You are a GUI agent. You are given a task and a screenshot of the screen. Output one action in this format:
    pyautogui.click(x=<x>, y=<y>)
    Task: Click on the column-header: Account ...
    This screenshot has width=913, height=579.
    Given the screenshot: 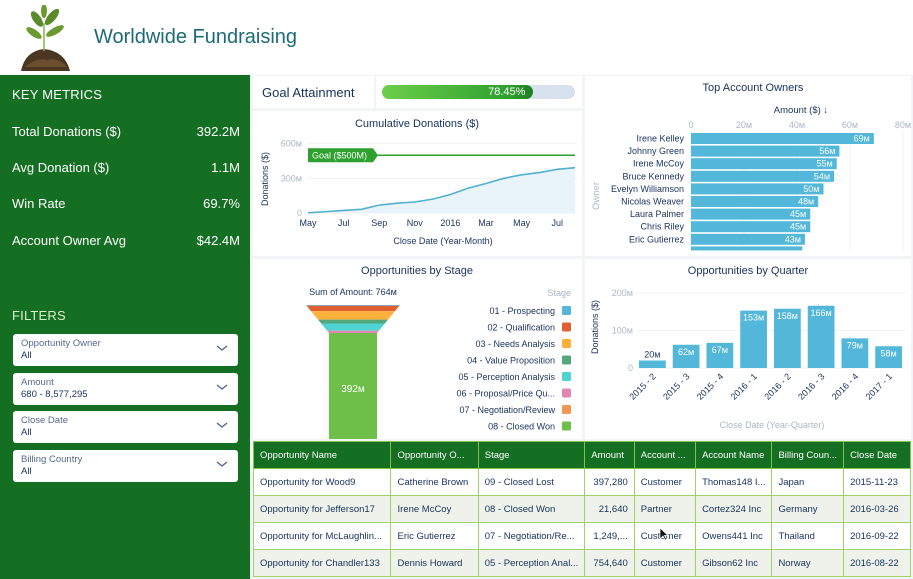 What is the action you would take?
    pyautogui.click(x=665, y=455)
    